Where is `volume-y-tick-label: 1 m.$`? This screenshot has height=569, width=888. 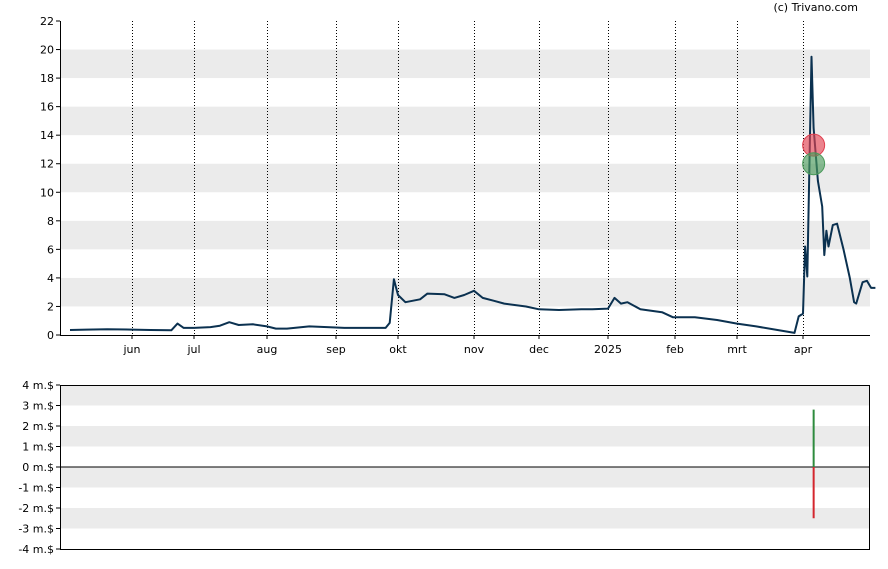
volume-y-tick-label: 1 m.$ is located at coordinates (38, 447).